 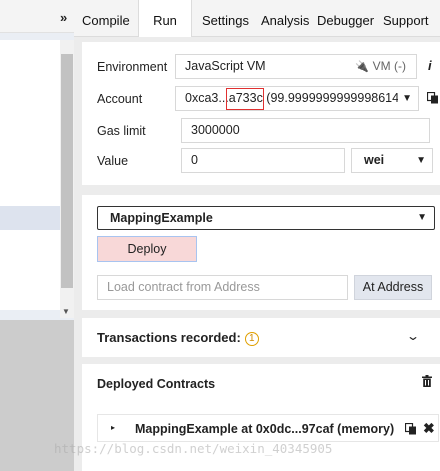 I want to click on trash-icon, so click(x=427, y=381).